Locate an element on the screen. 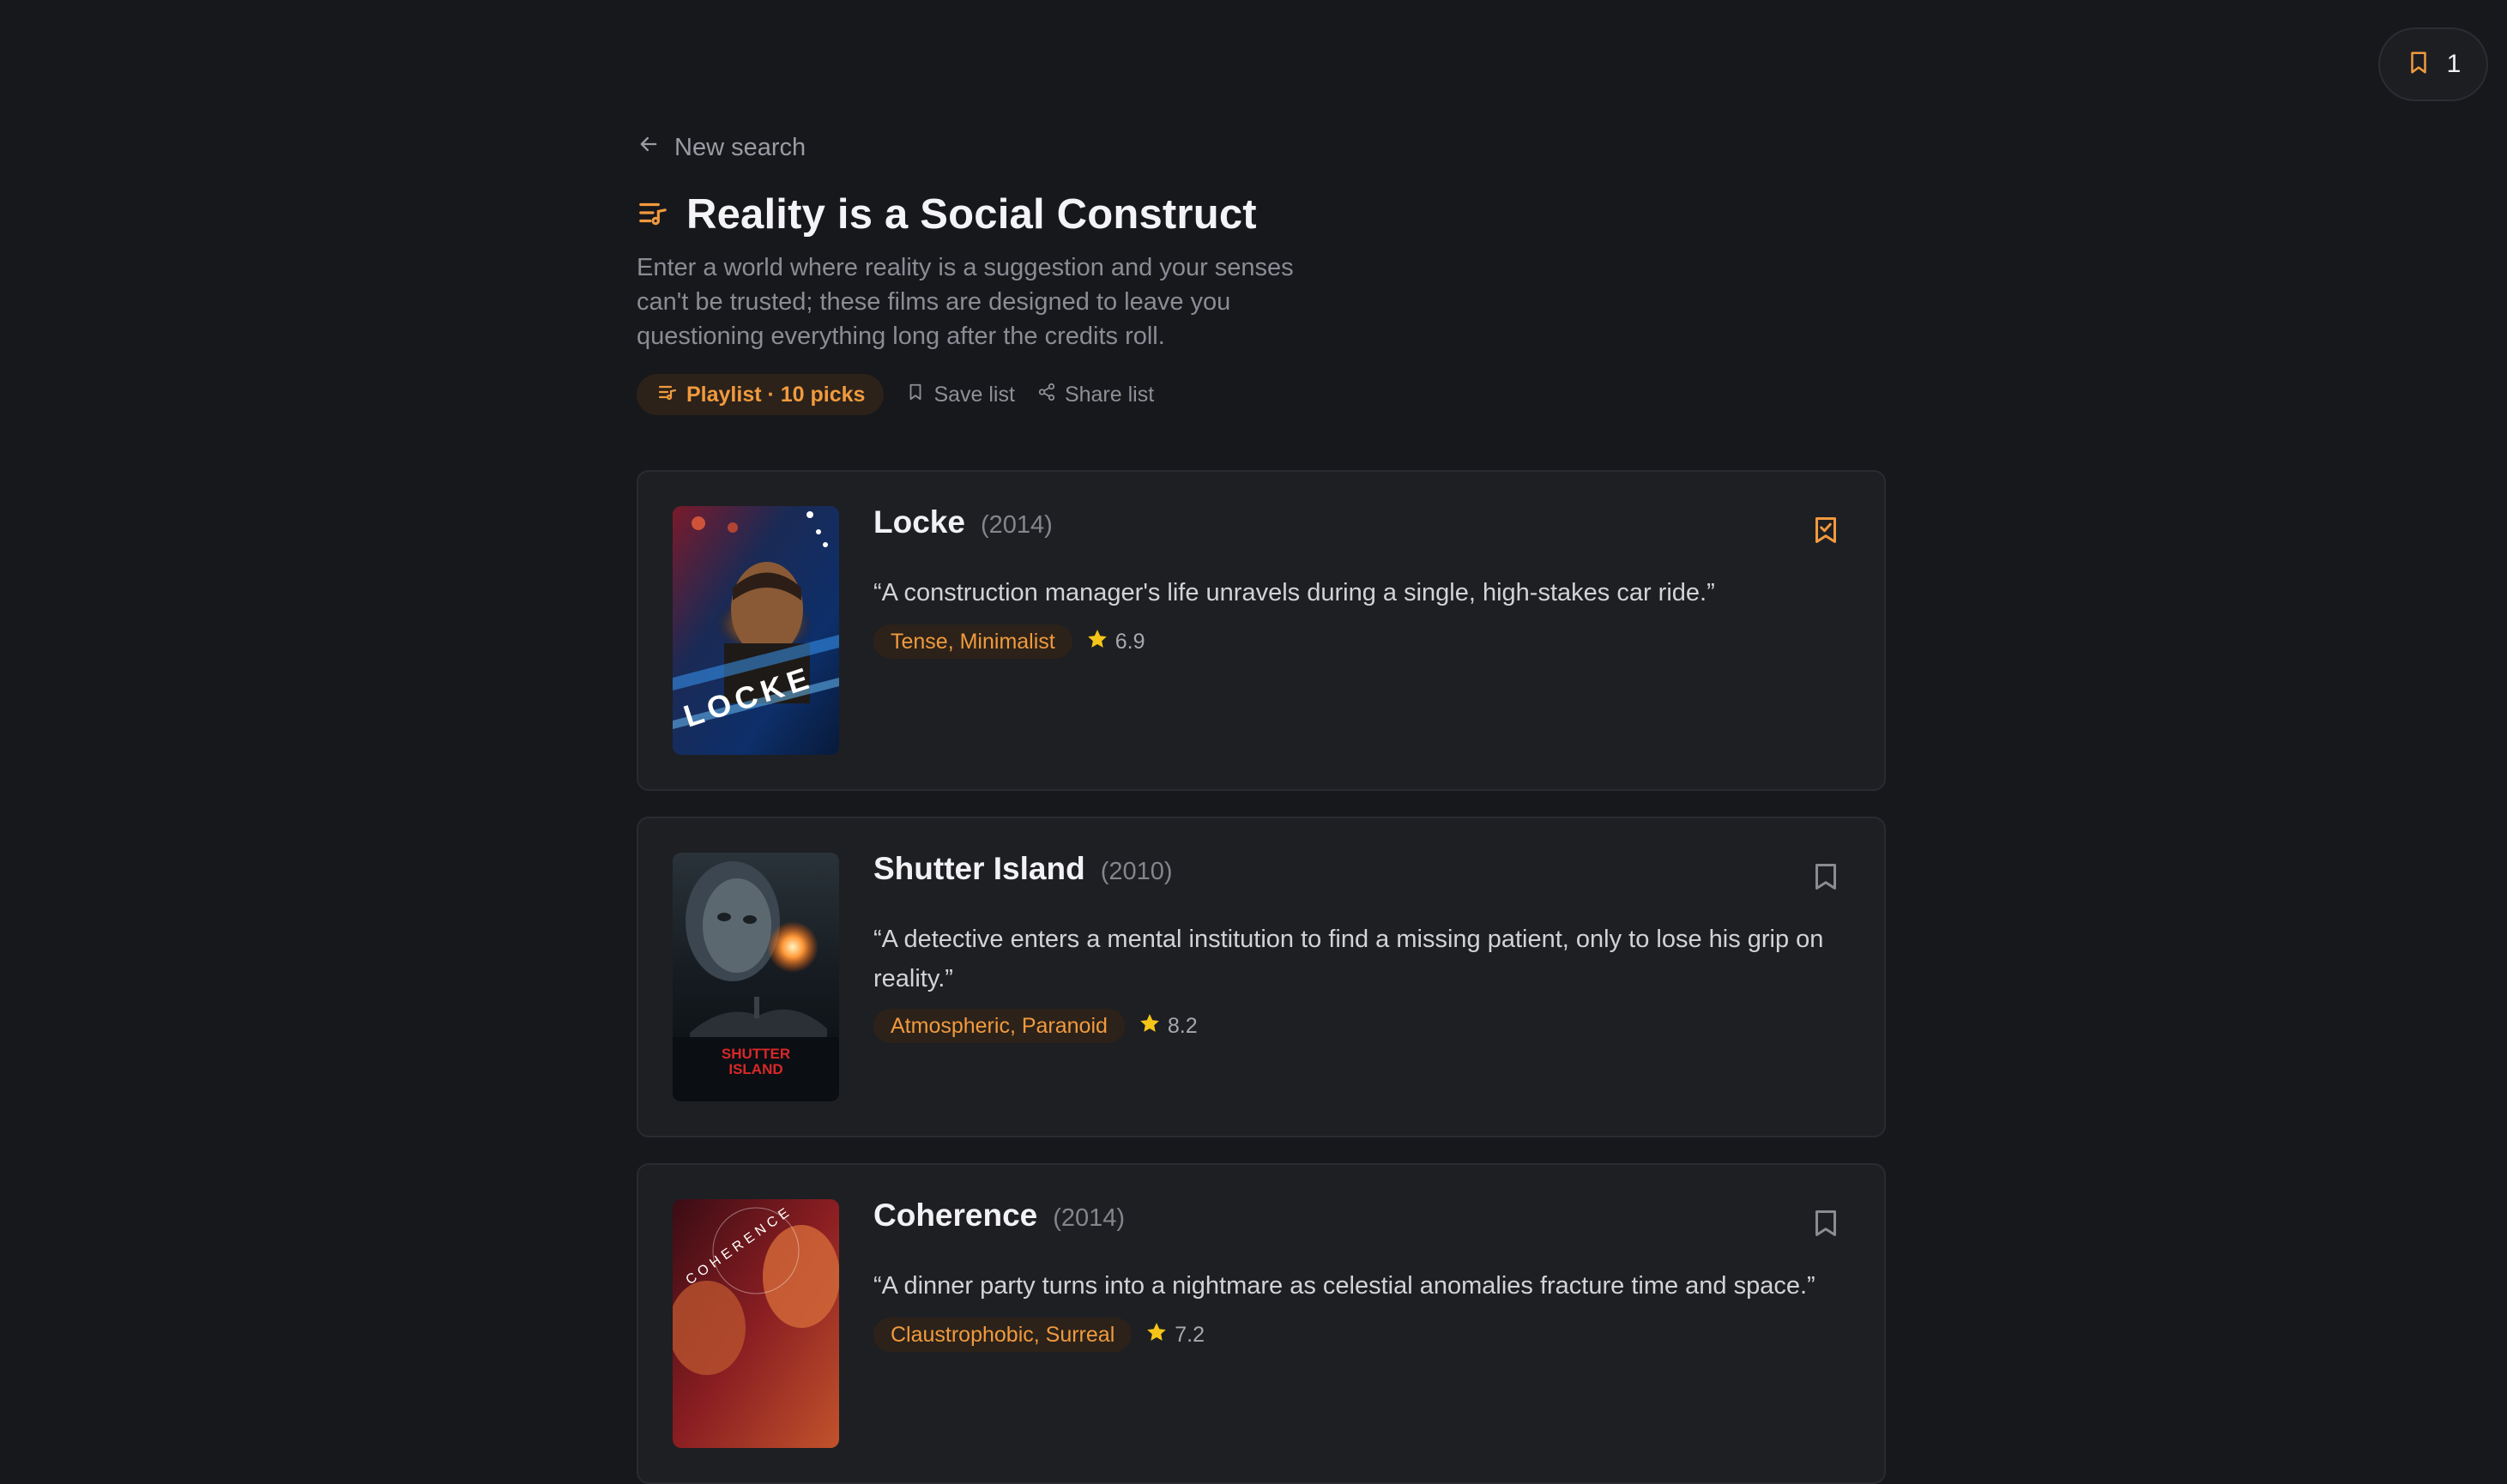  mood-tag: Atmospheric, Paranoid is located at coordinates (999, 1026).